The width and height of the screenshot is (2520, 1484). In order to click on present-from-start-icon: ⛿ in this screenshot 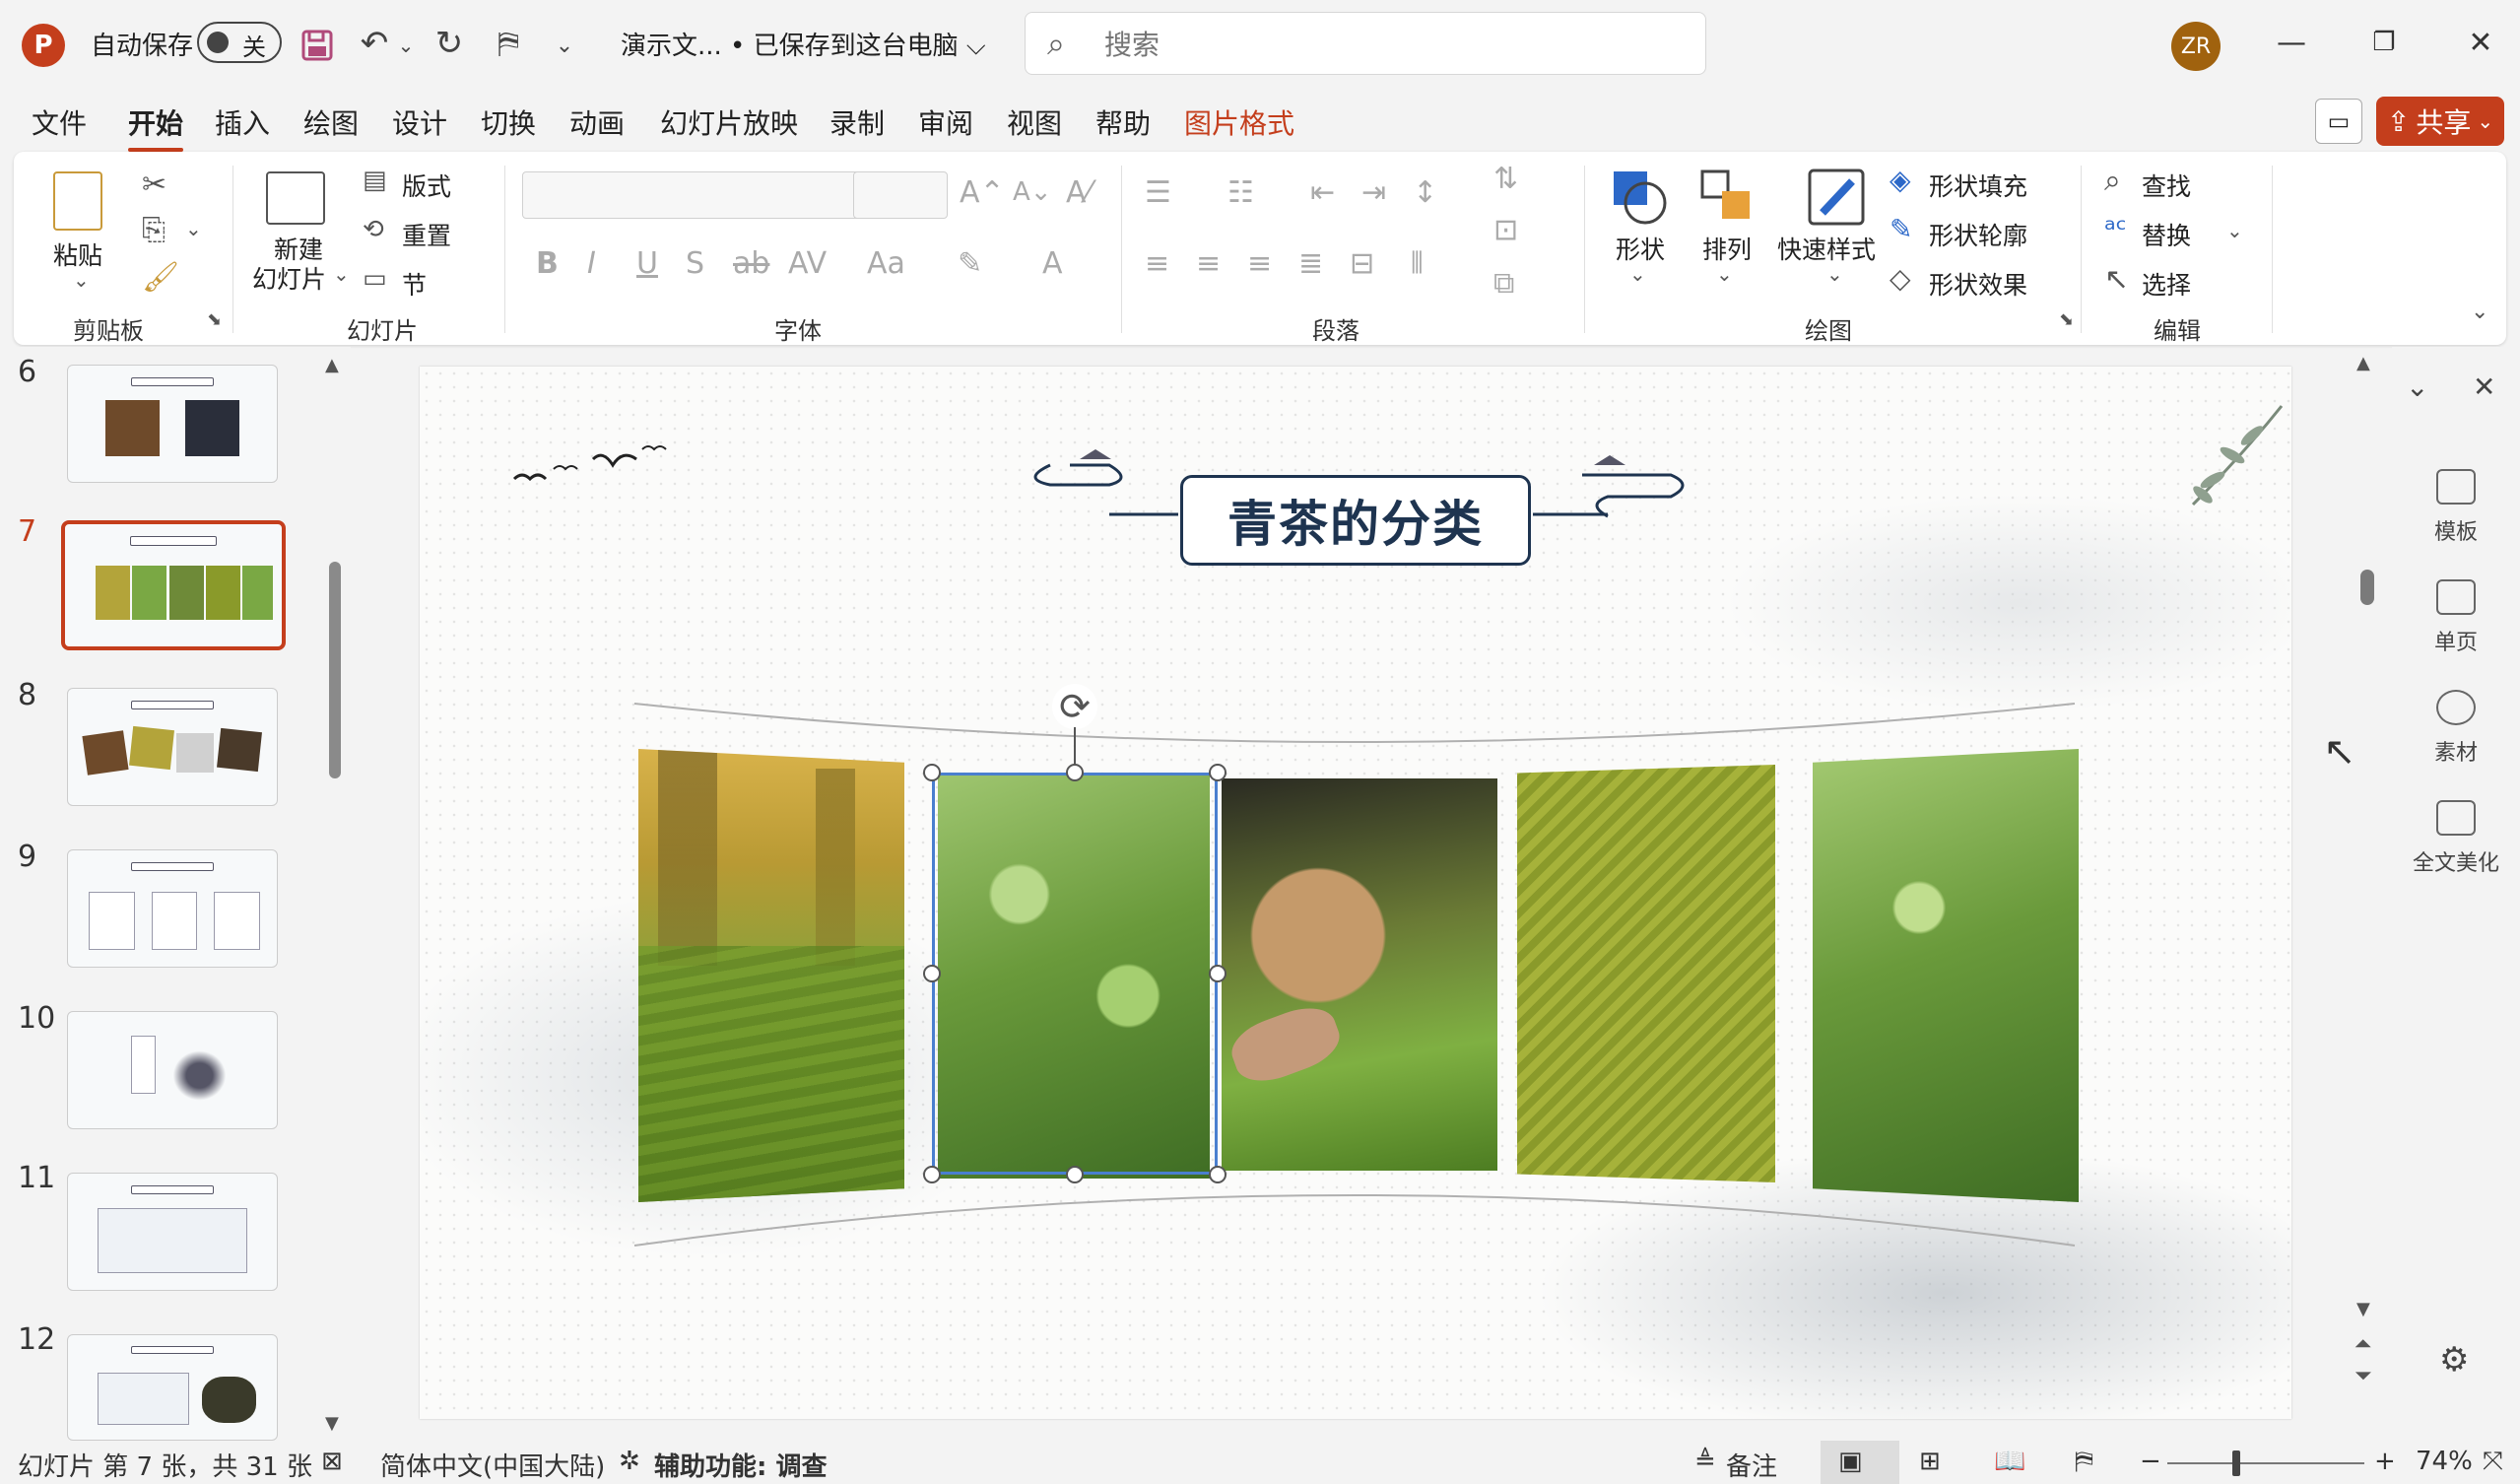, I will do `click(508, 43)`.